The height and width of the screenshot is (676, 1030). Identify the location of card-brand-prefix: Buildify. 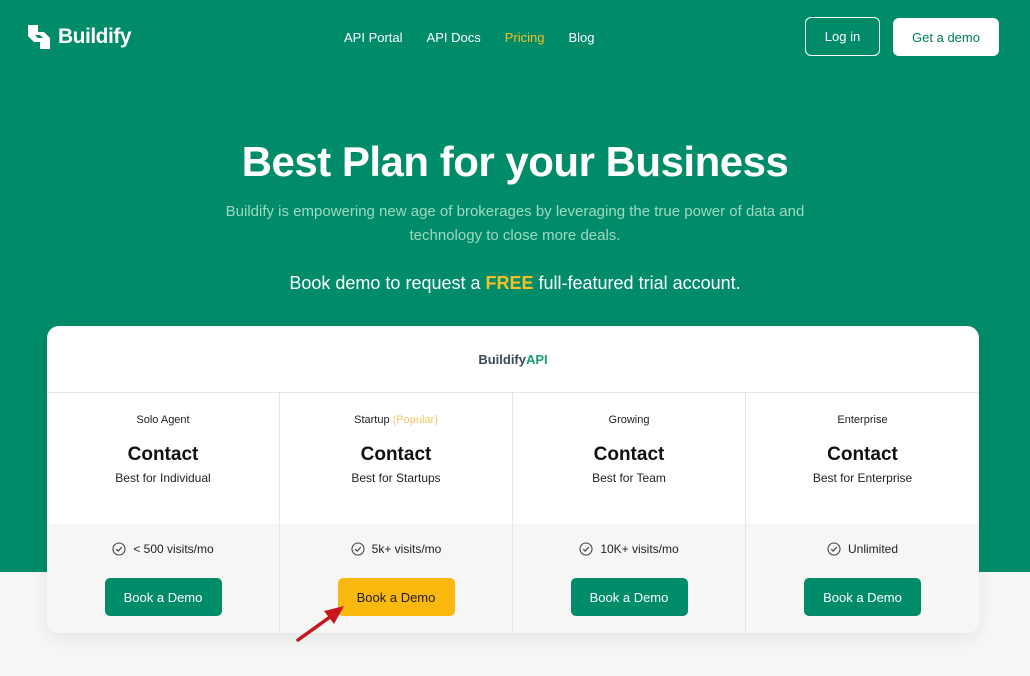
(502, 359).